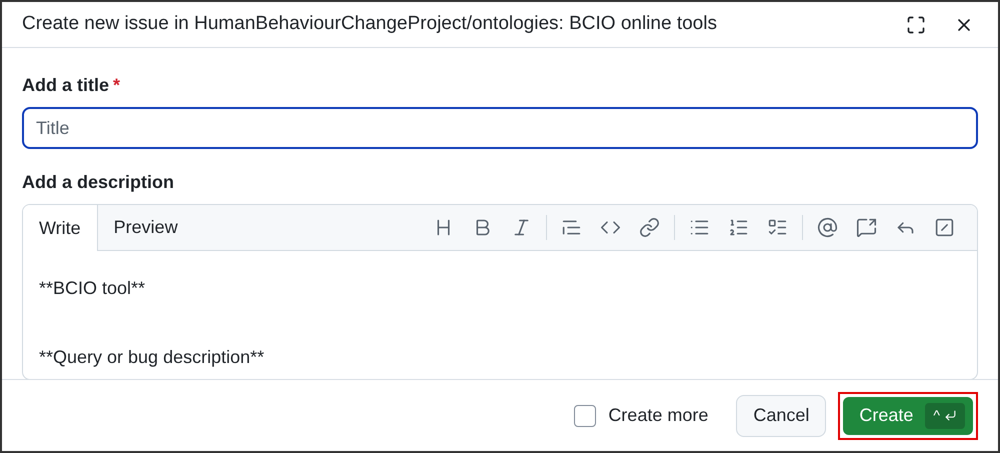  Describe the element at coordinates (152, 357) in the screenshot. I see `description-text: **Query or bug description**` at that location.